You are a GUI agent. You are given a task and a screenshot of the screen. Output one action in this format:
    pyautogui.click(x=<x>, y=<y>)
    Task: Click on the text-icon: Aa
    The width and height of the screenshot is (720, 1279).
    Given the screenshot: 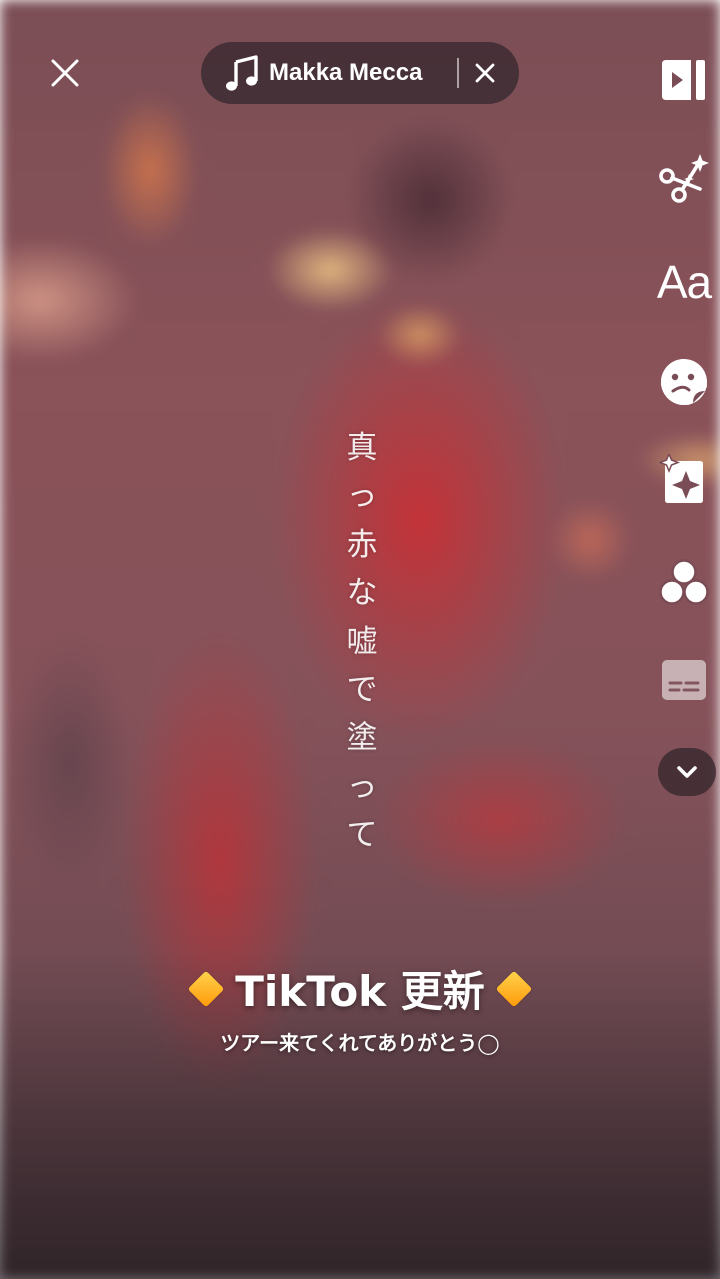 What is the action you would take?
    pyautogui.click(x=684, y=282)
    